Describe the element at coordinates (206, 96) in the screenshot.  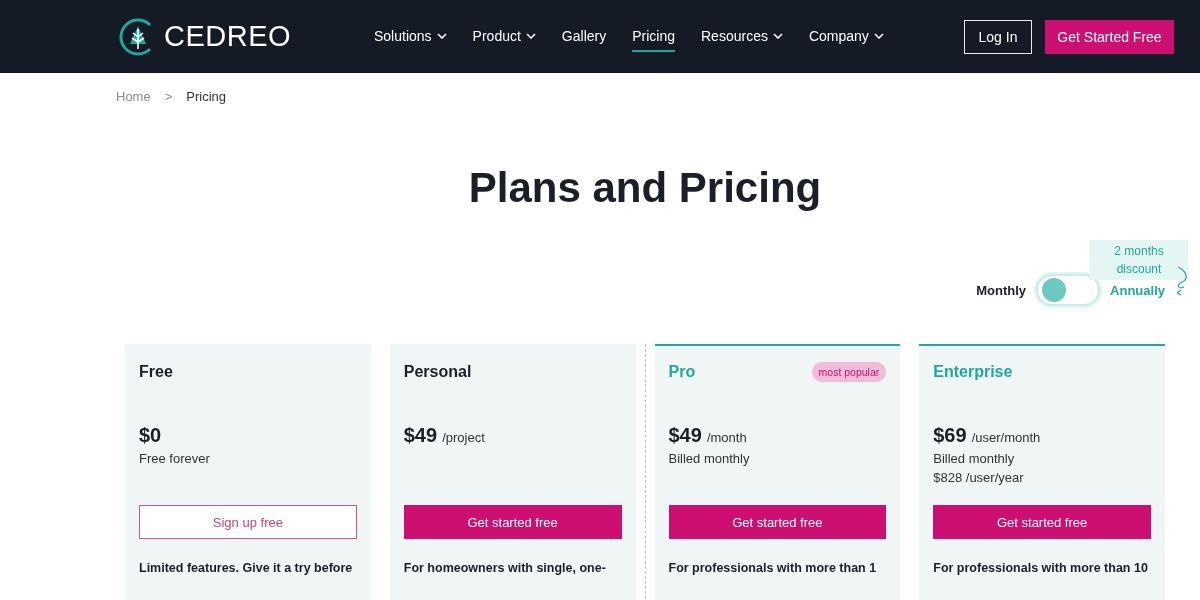
I see `breadcrumb-link: Pricing` at that location.